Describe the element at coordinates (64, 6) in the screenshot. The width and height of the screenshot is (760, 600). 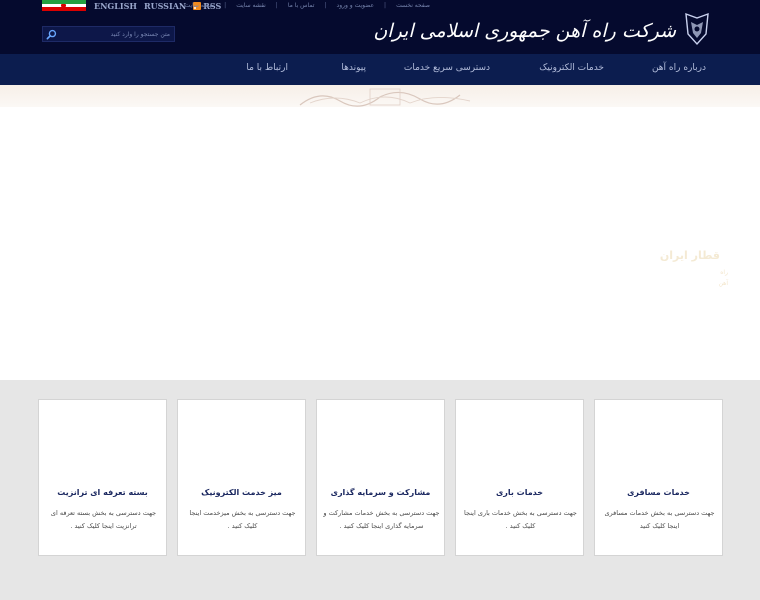
I see `iran-flag-icon` at that location.